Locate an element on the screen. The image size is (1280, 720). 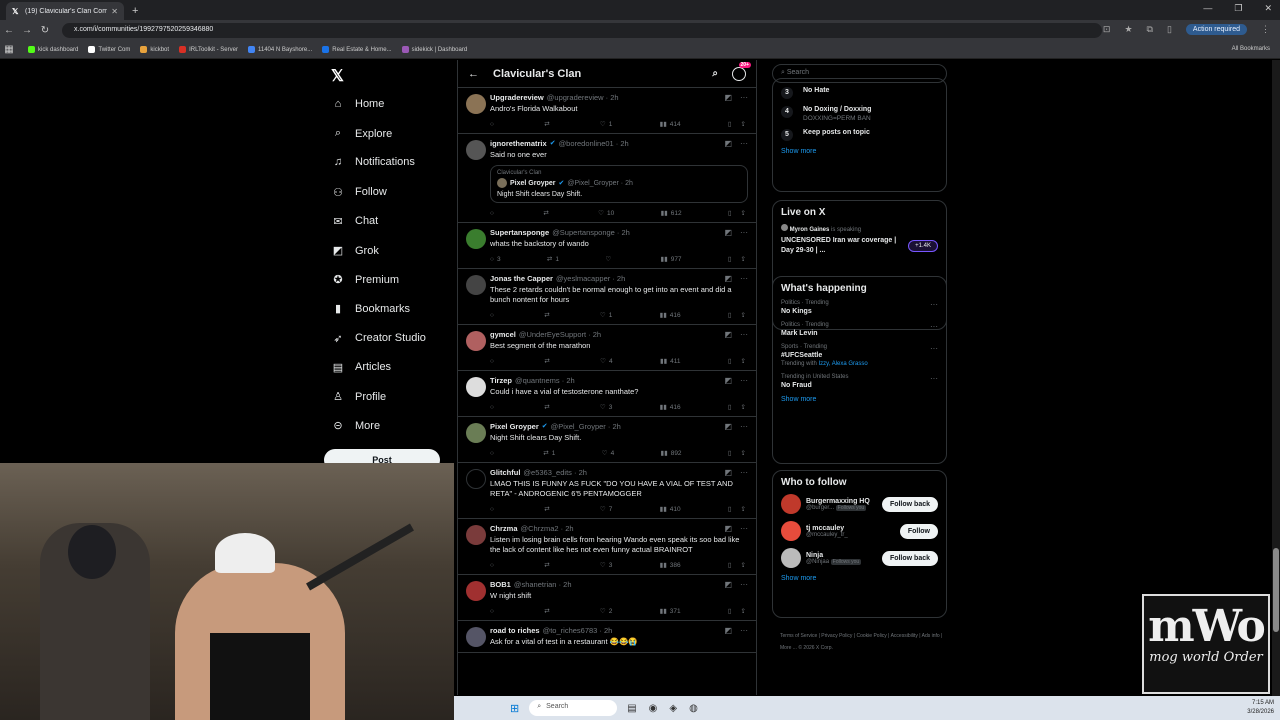
listeners-badge: +1.4K is located at coordinates (923, 246).